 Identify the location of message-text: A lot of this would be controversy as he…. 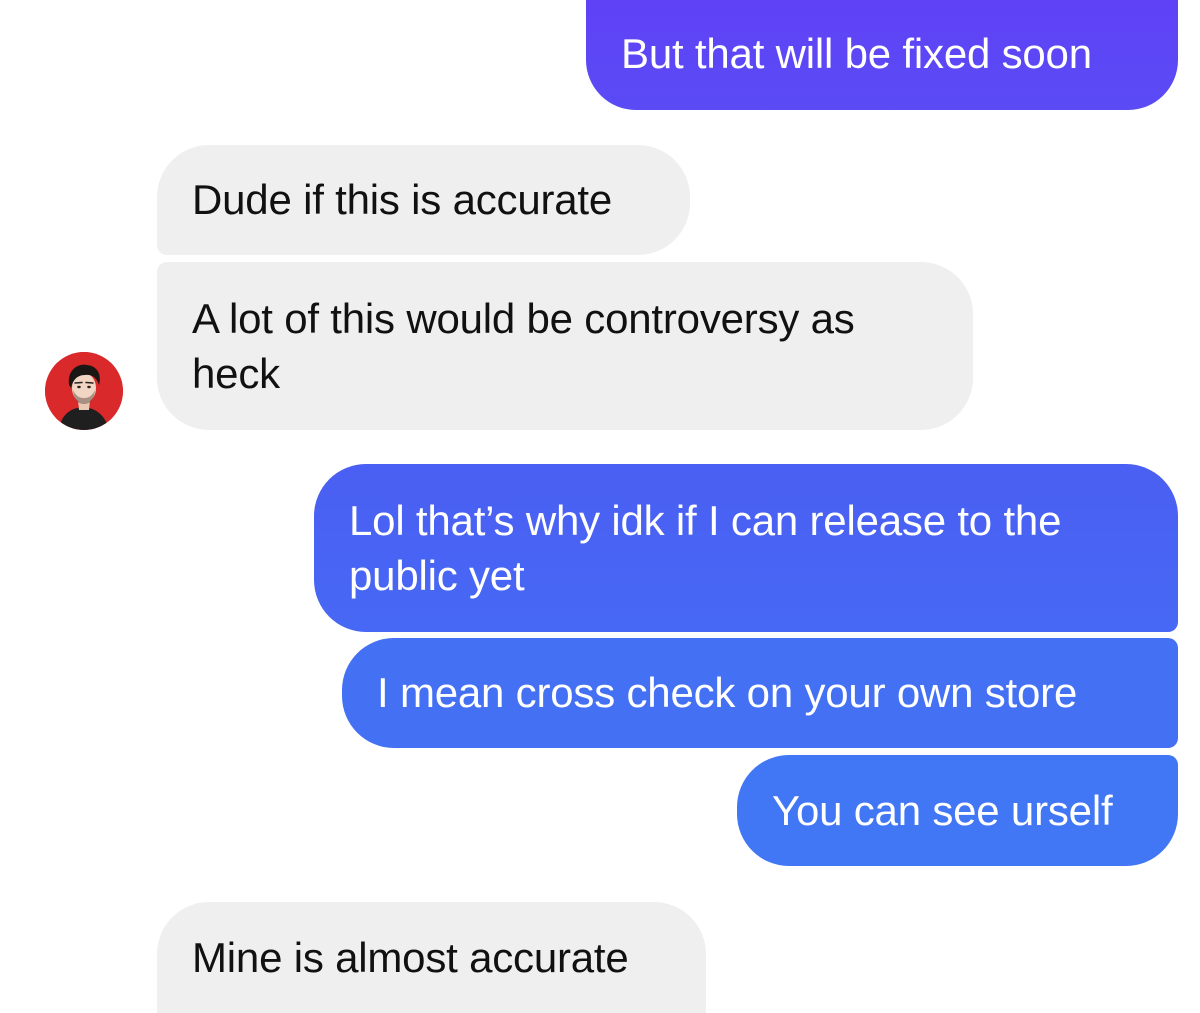
(523, 346).